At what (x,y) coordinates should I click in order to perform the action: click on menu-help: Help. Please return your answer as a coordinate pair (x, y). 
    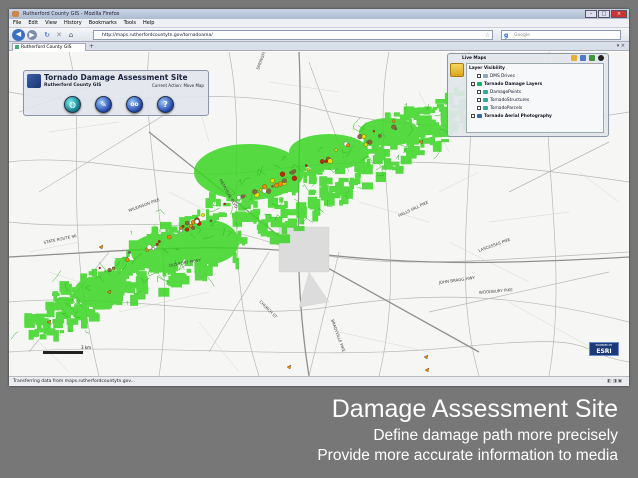
    Looking at the image, I should click on (148, 23).